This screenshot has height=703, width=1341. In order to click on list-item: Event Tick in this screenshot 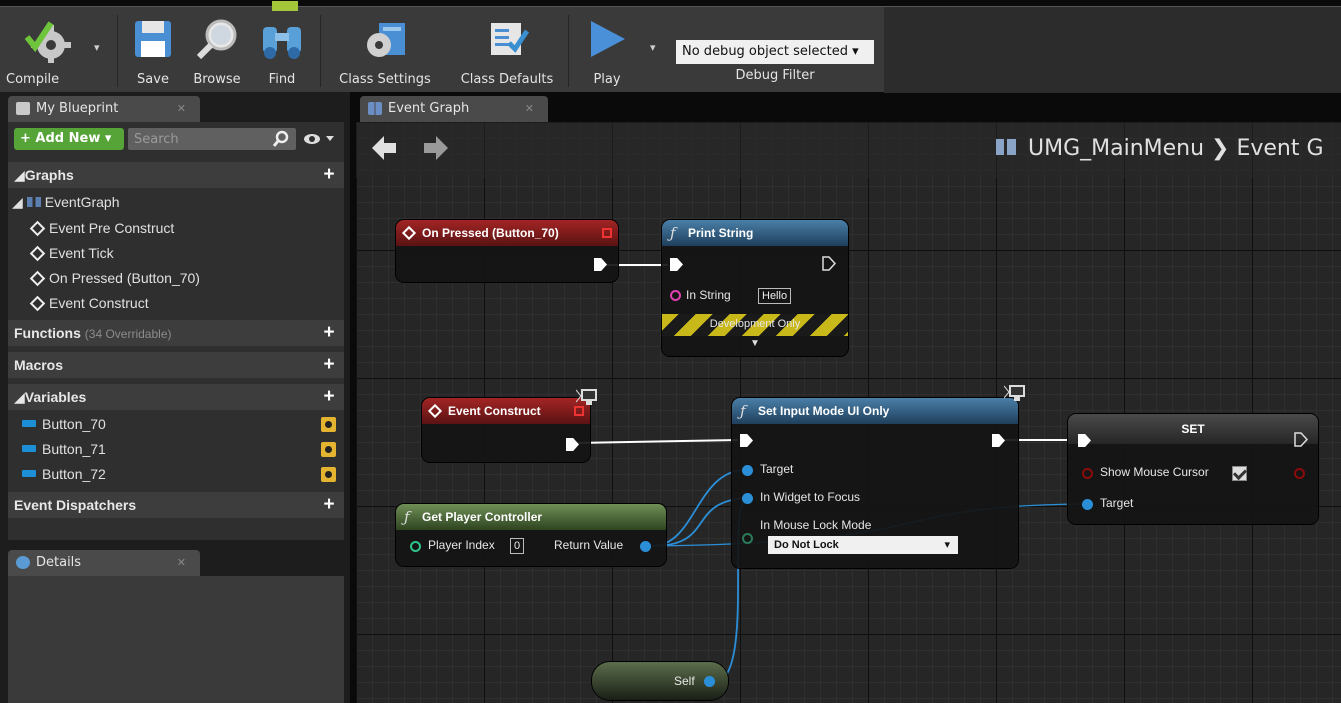, I will do `click(176, 253)`.